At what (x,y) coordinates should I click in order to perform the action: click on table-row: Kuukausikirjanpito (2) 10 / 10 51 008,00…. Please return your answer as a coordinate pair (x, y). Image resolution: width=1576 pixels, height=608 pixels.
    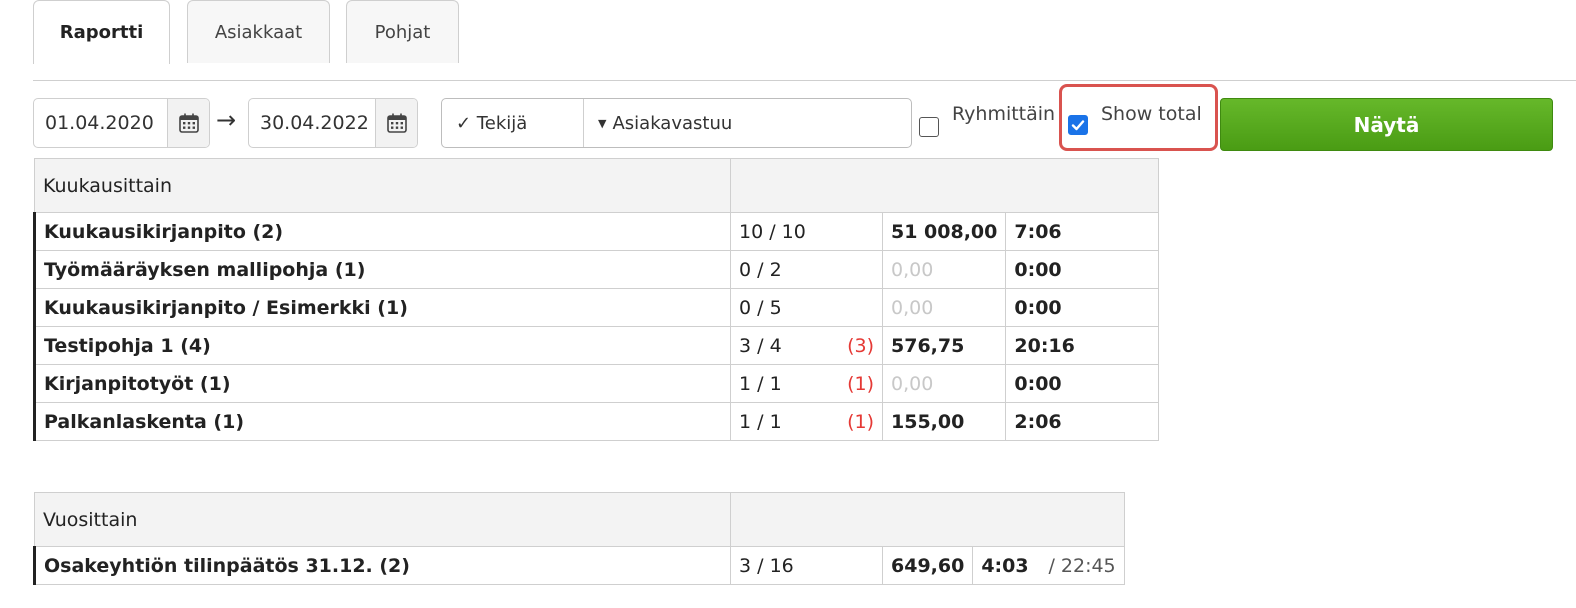
    Looking at the image, I should click on (596, 231).